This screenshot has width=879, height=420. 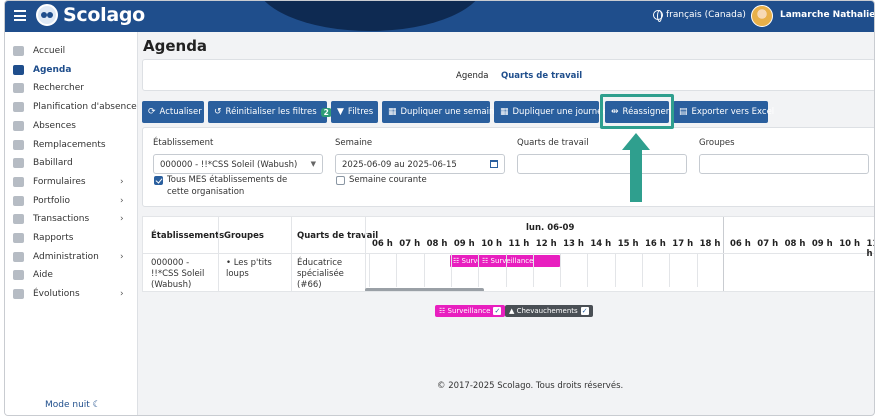 What do you see at coordinates (710, 244) in the screenshot?
I see `hour-label: 18 h` at bounding box center [710, 244].